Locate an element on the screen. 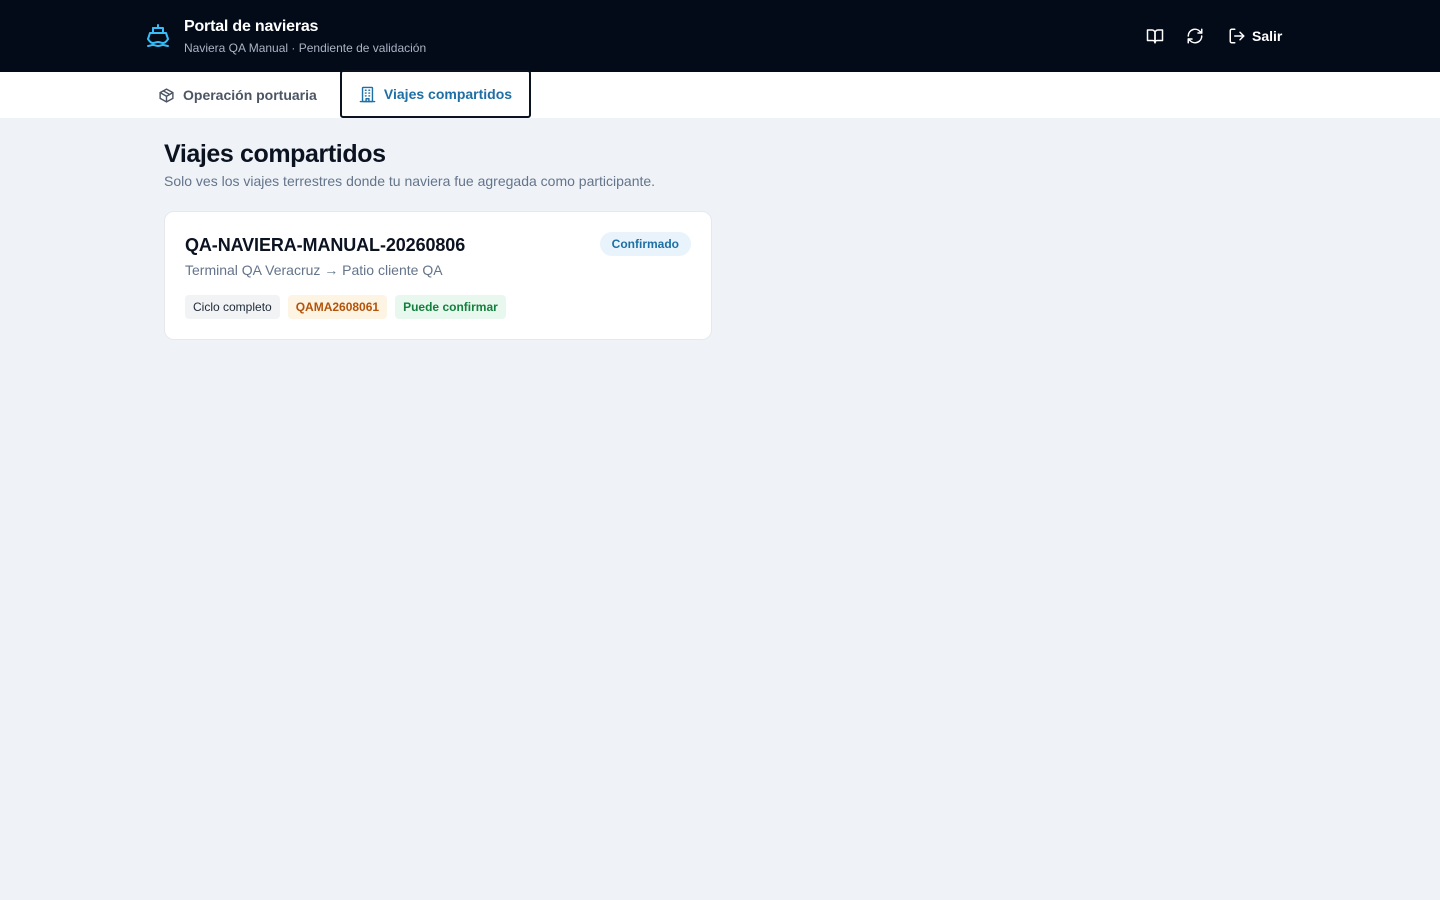 This screenshot has width=1440, height=900. container-tag: QAMA2608061 is located at coordinates (337, 307).